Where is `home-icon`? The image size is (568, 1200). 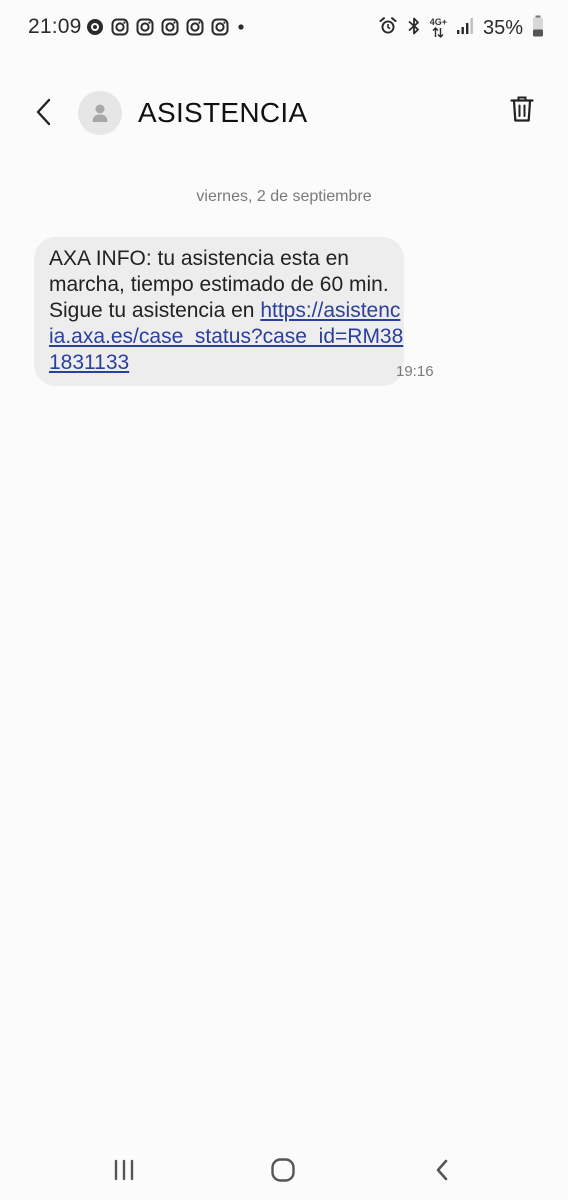
home-icon is located at coordinates (283, 1170).